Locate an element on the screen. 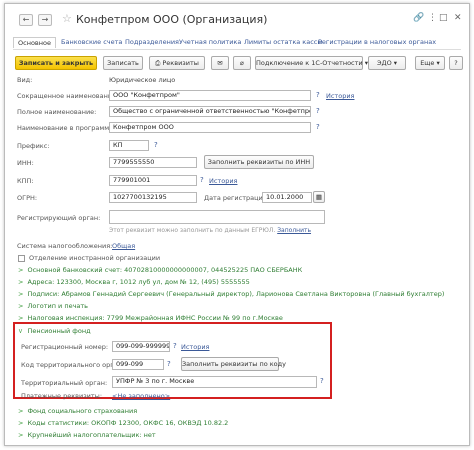  terr-code-field: 099-099 is located at coordinates (138, 364).